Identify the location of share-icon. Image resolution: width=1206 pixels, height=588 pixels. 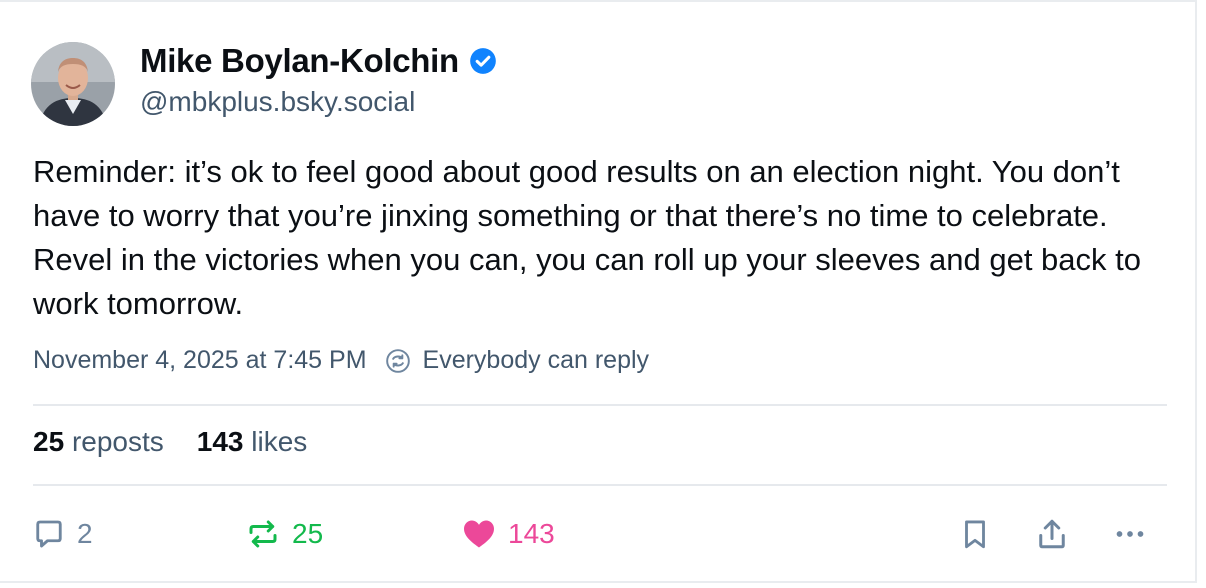
(1052, 534).